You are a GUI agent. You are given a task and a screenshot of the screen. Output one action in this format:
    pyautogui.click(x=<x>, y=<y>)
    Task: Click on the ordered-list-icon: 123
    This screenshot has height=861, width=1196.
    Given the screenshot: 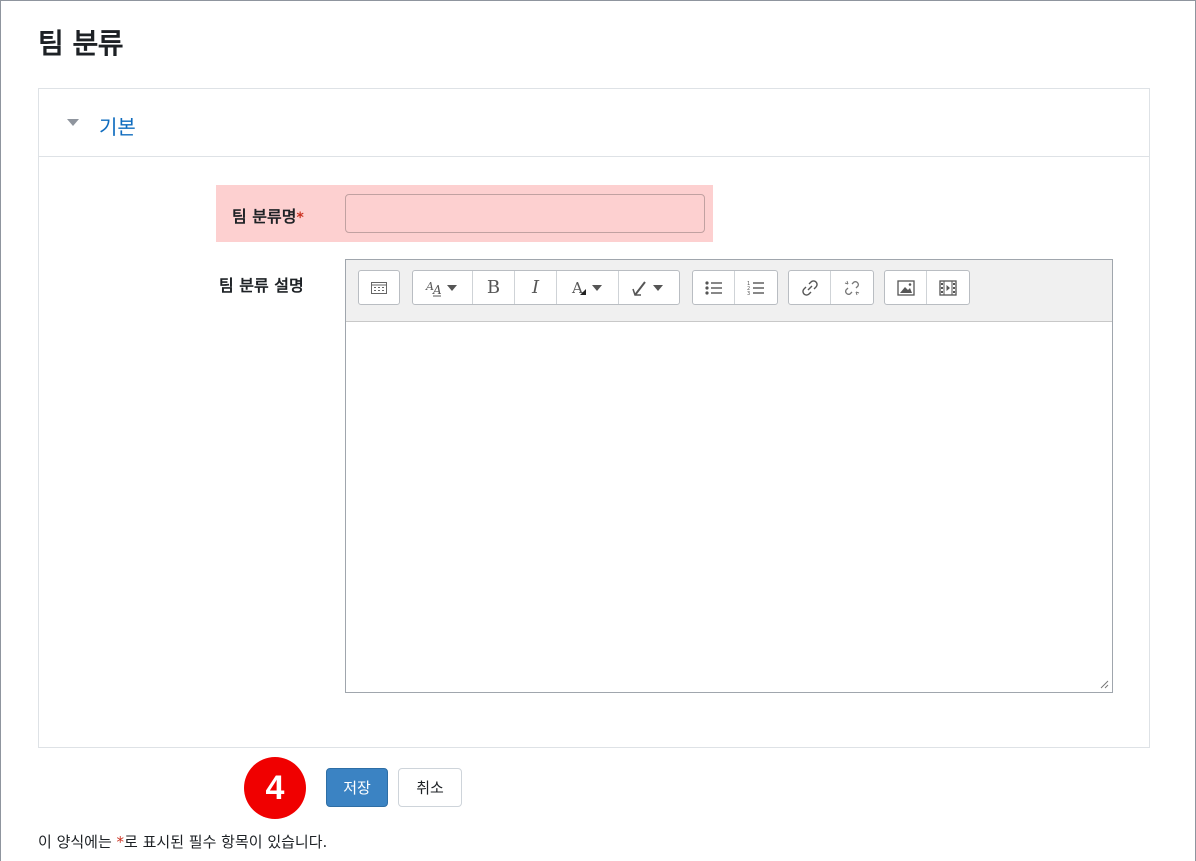 What is the action you would take?
    pyautogui.click(x=756, y=287)
    